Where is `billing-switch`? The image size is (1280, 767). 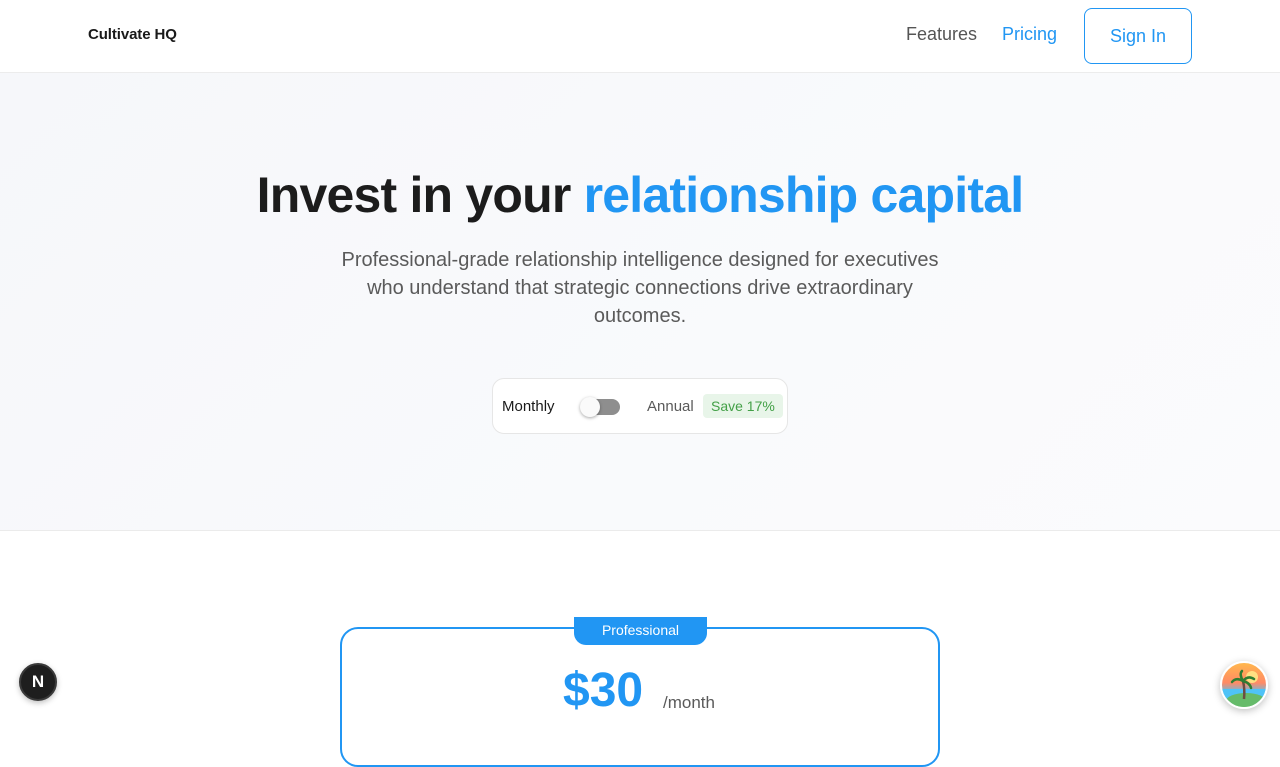
billing-switch is located at coordinates (600, 407).